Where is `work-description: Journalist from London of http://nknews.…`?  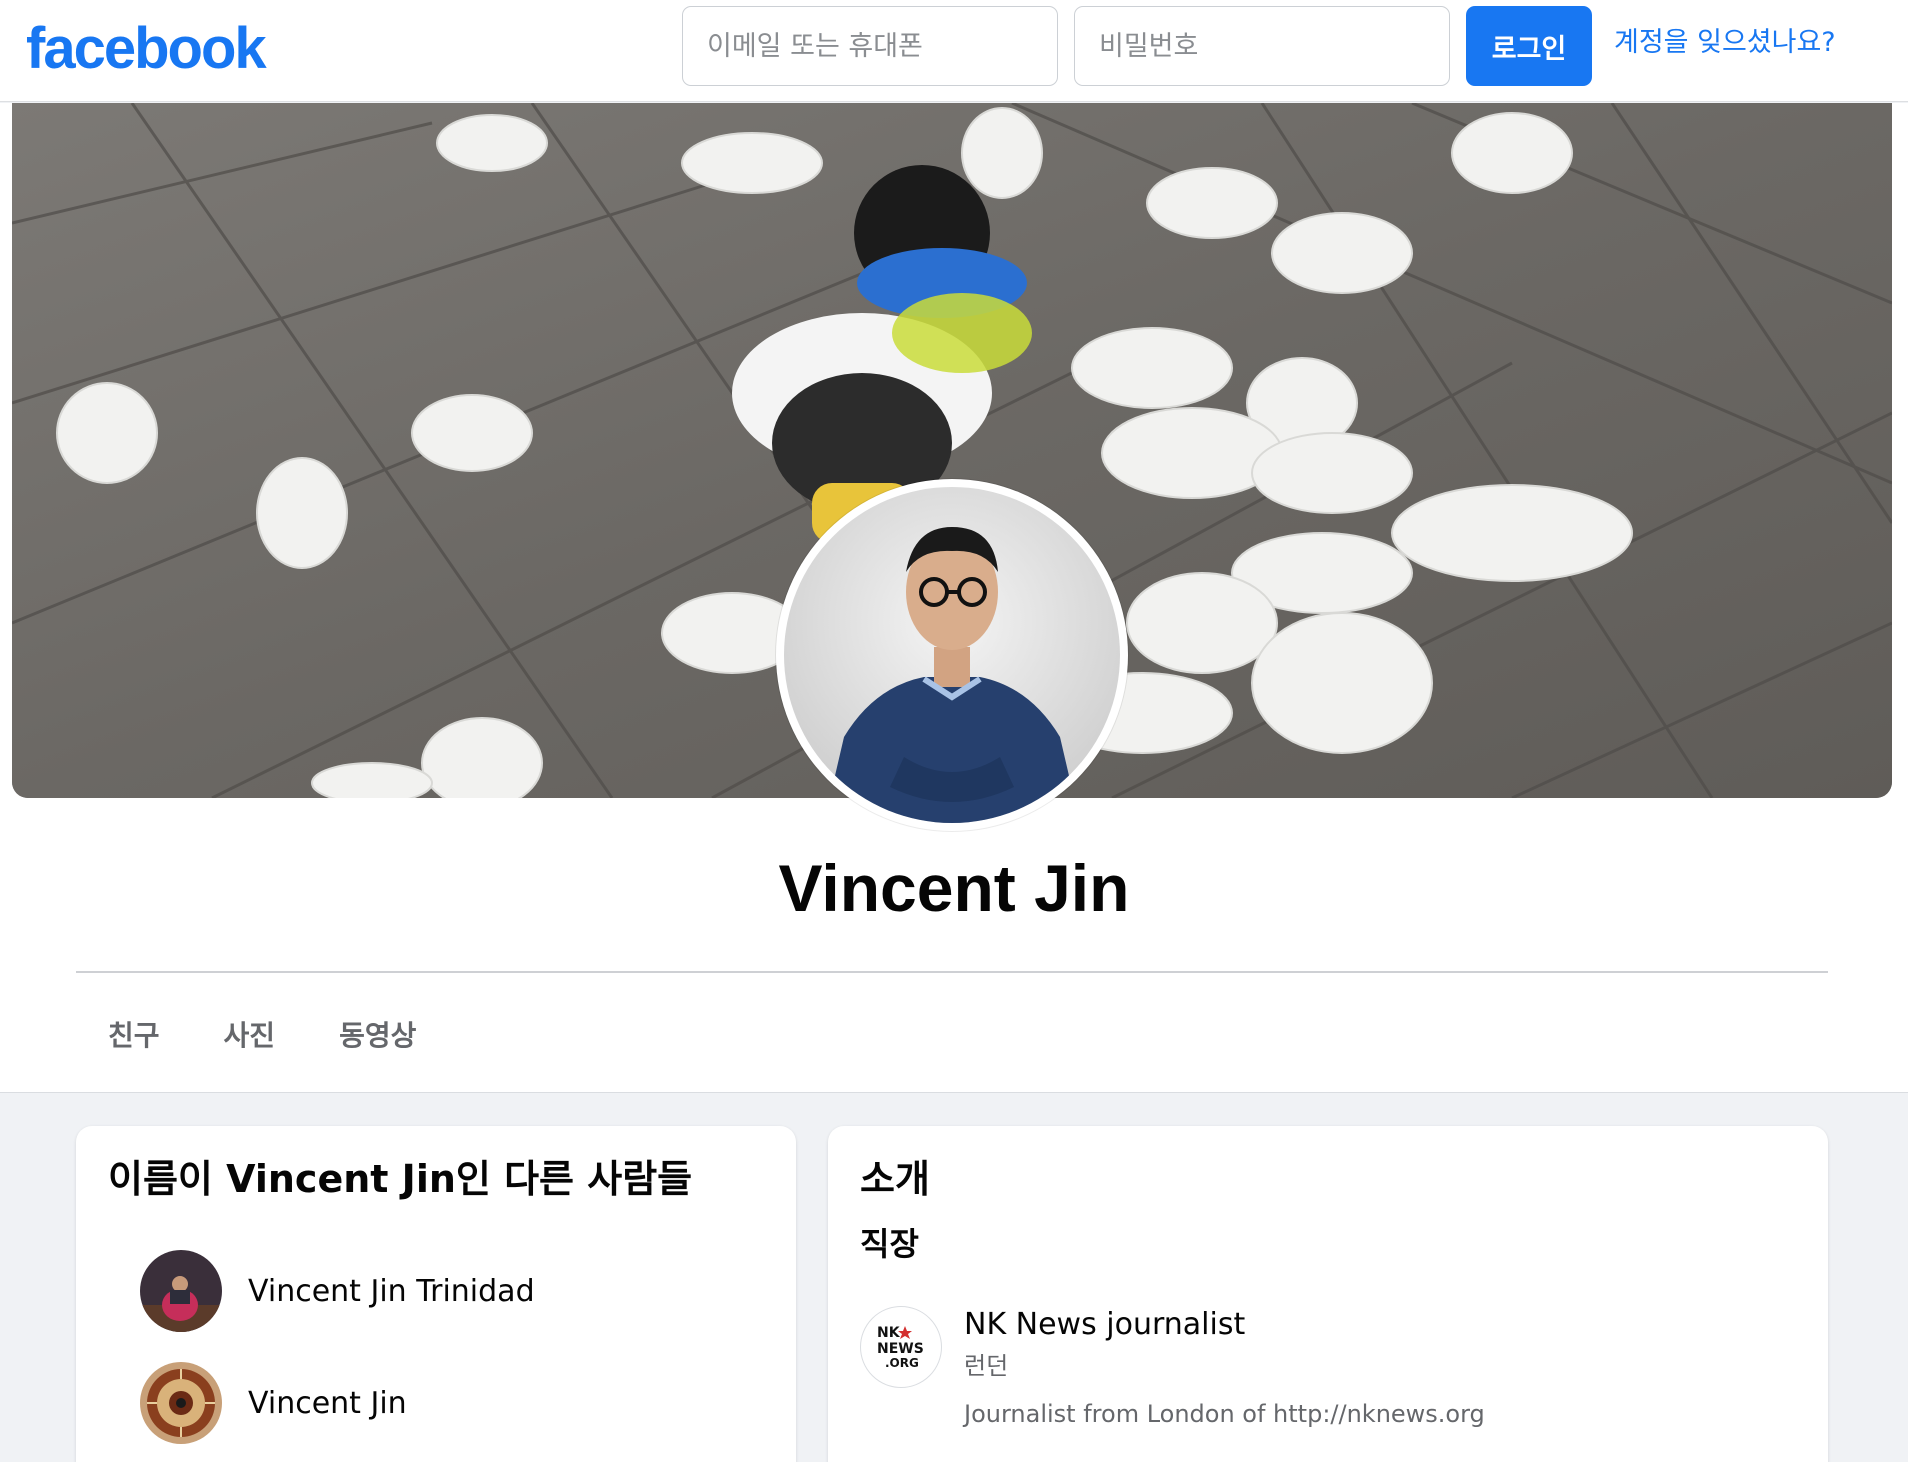
work-description: Journalist from London of http://nknews.… is located at coordinates (1224, 1414).